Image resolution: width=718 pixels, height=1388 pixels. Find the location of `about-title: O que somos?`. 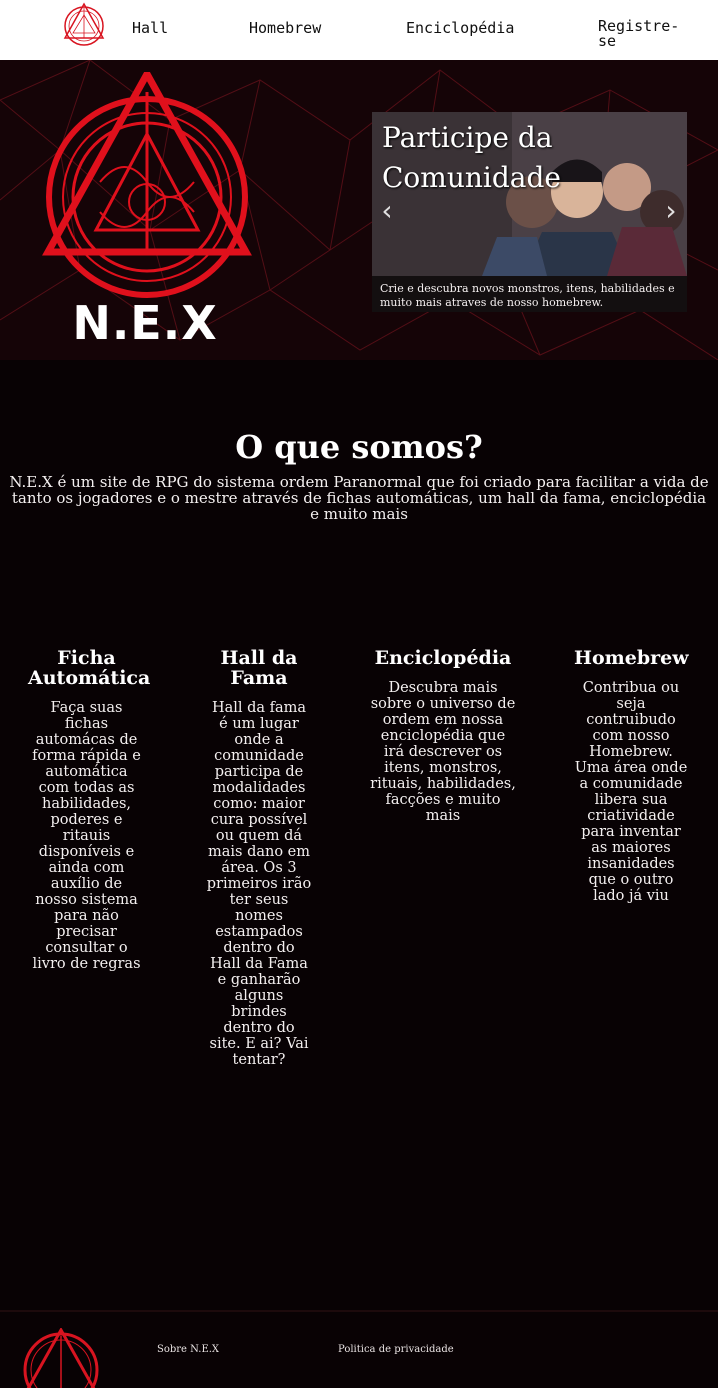

about-title: O que somos? is located at coordinates (359, 447).